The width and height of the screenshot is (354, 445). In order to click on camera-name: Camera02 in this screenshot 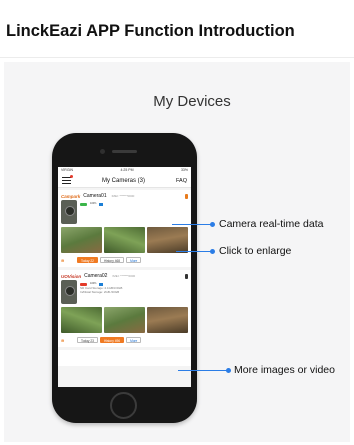, I will do `click(96, 276)`.